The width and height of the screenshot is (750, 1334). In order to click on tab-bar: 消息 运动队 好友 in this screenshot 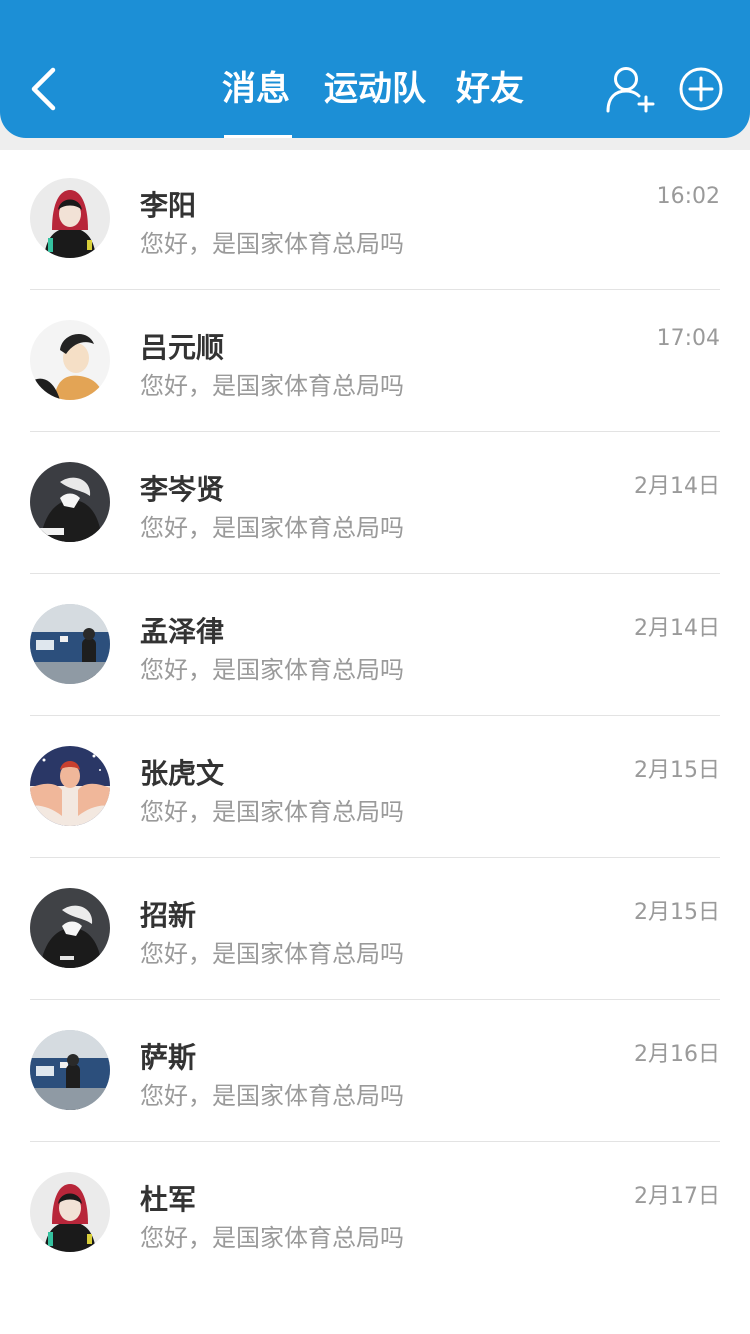, I will do `click(367, 99)`.